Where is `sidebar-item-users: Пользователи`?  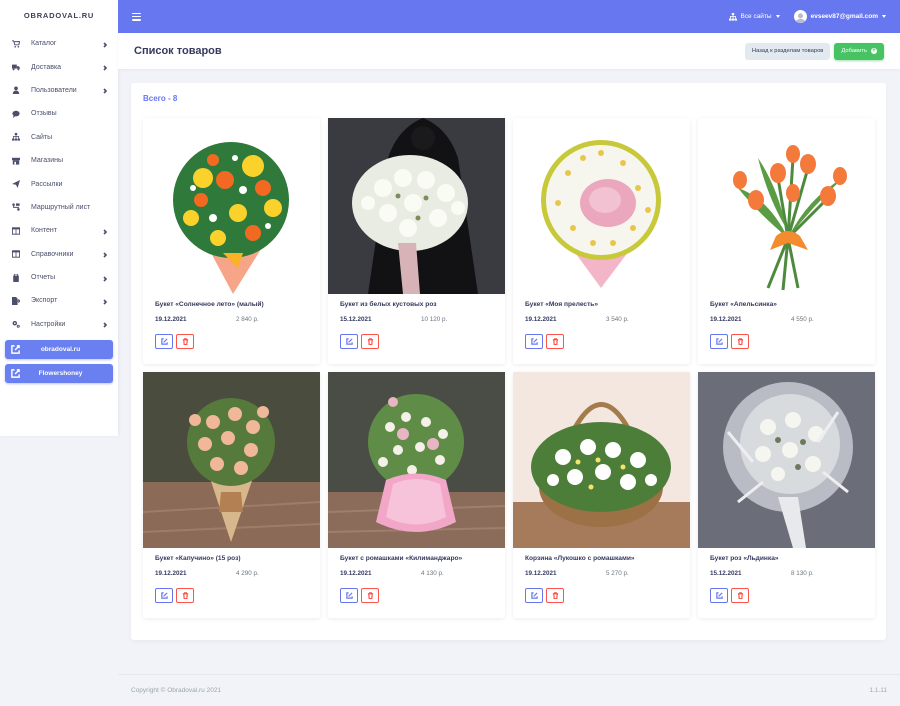
sidebar-item-users: Пользователи is located at coordinates (59, 90).